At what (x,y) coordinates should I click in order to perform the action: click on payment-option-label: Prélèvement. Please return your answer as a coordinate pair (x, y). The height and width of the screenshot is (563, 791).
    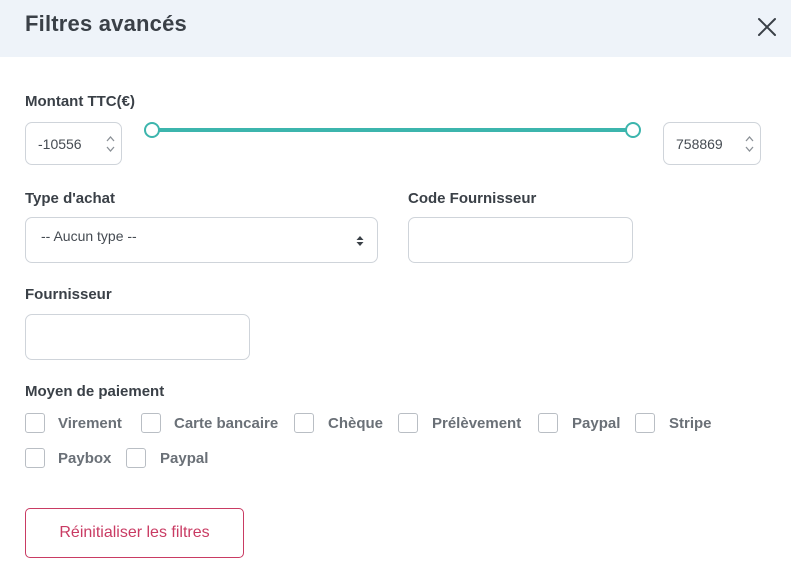
    Looking at the image, I should click on (476, 423).